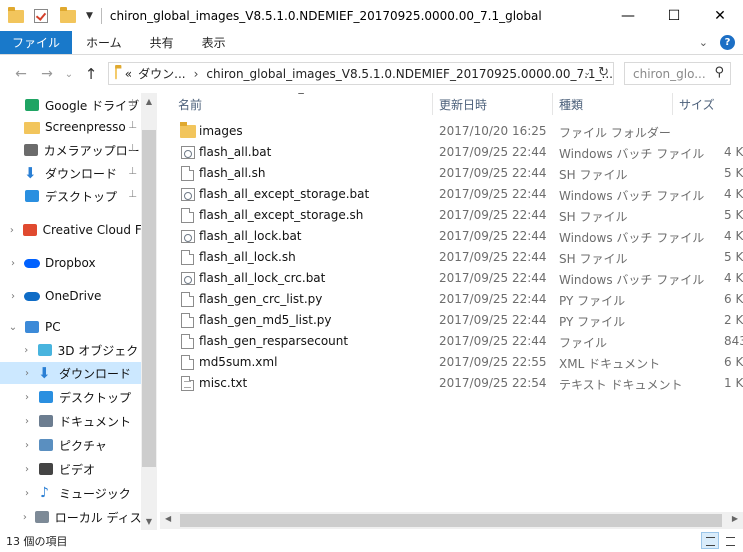 The width and height of the screenshot is (743, 552). Describe the element at coordinates (69, 74) in the screenshot. I see `recent-locations-chevron-icon: ⌄` at that location.